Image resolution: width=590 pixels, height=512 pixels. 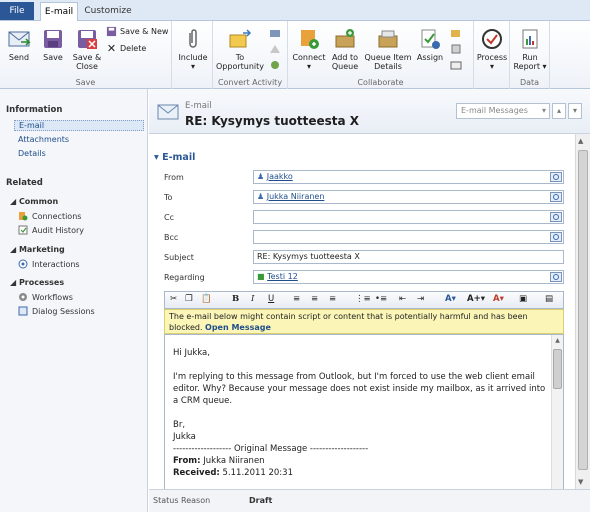 I want to click on increase-indent-icon: ⇥, so click(x=420, y=299).